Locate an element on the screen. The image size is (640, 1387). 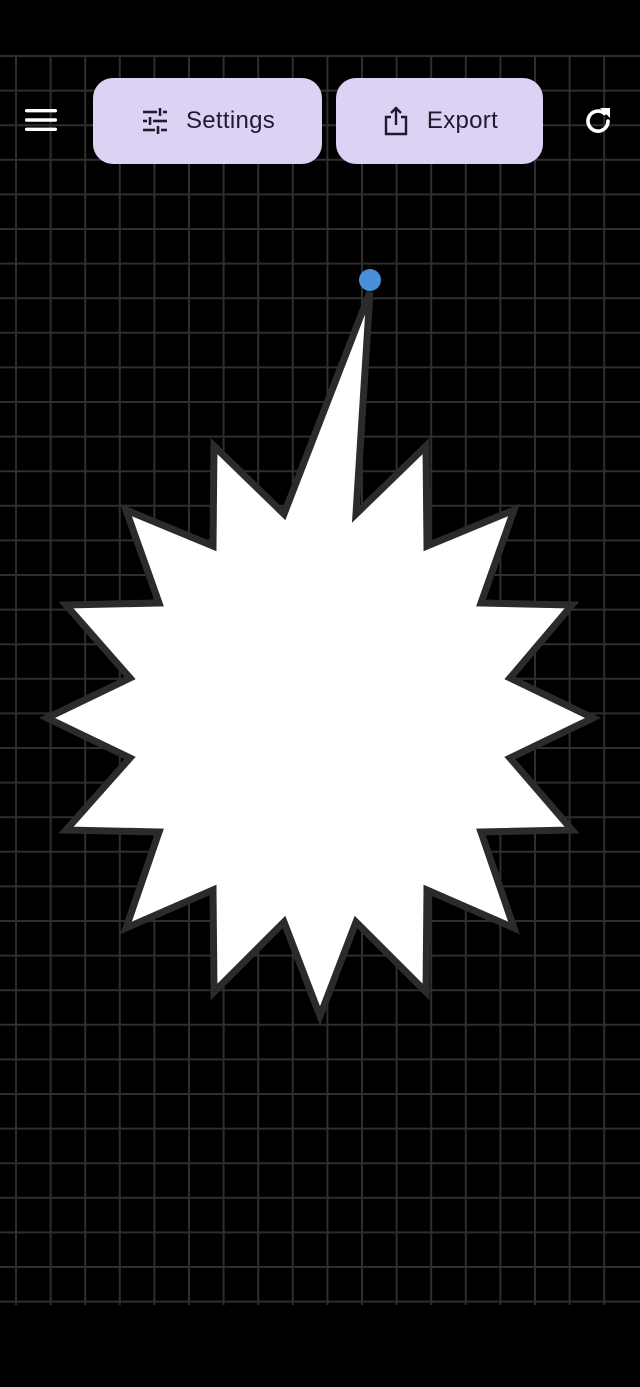
settings-button: Settings is located at coordinates (207, 121).